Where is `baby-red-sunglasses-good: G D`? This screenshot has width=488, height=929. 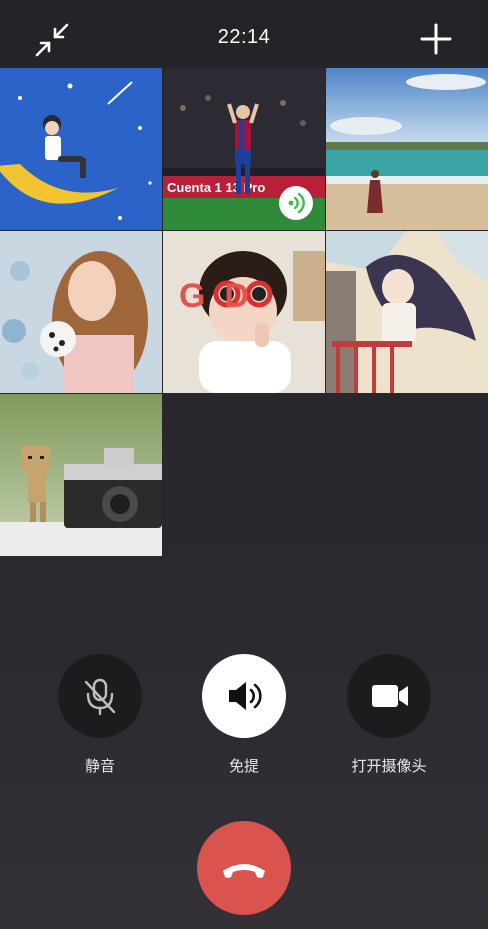 baby-red-sunglasses-good: G D is located at coordinates (244, 312).